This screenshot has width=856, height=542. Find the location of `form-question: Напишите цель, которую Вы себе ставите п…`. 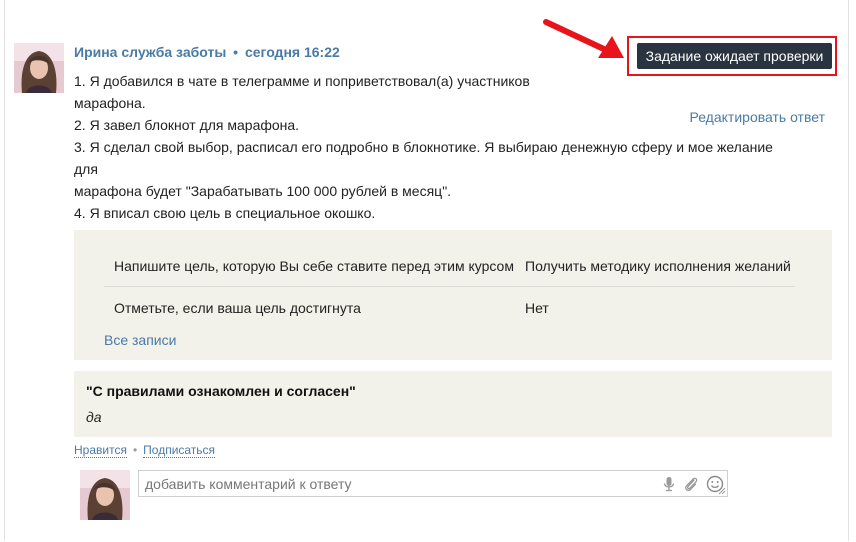

form-question: Напишите цель, которую Вы себе ставите п… is located at coordinates (314, 266).